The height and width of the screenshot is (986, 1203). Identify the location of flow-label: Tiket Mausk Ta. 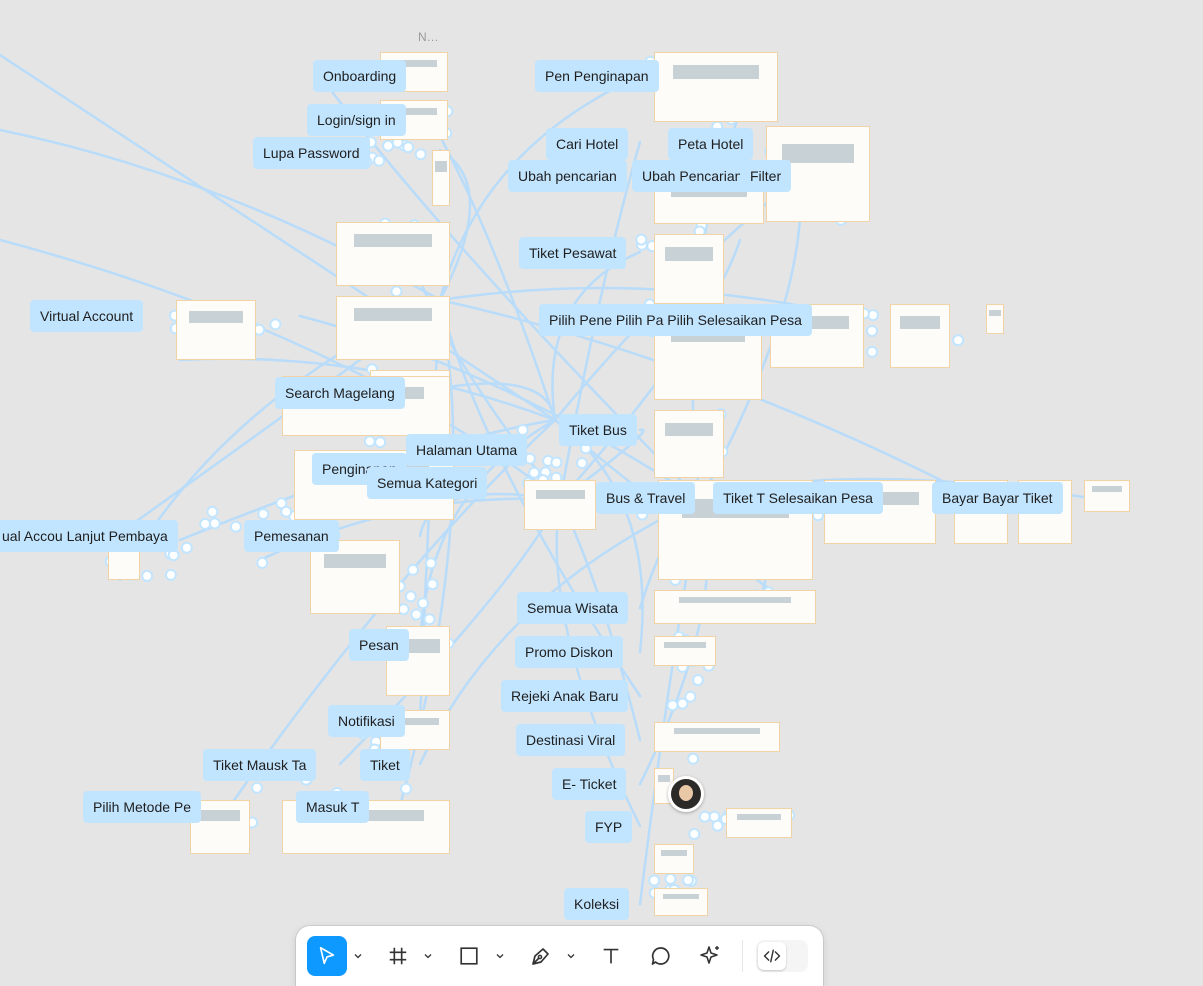
(260, 765).